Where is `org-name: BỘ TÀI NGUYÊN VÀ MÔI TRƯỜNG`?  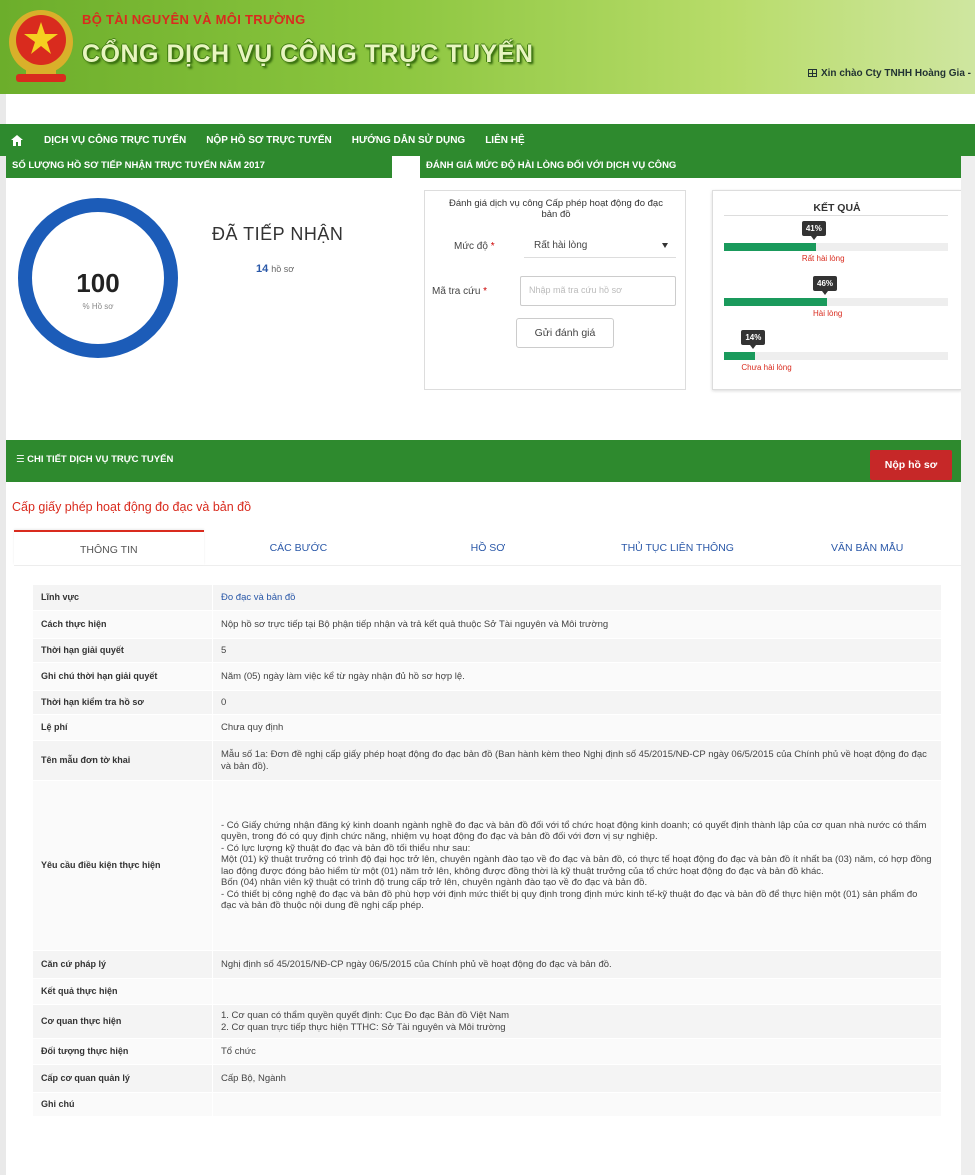 org-name: BỘ TÀI NGUYÊN VÀ MÔI TRƯỜNG is located at coordinates (194, 19).